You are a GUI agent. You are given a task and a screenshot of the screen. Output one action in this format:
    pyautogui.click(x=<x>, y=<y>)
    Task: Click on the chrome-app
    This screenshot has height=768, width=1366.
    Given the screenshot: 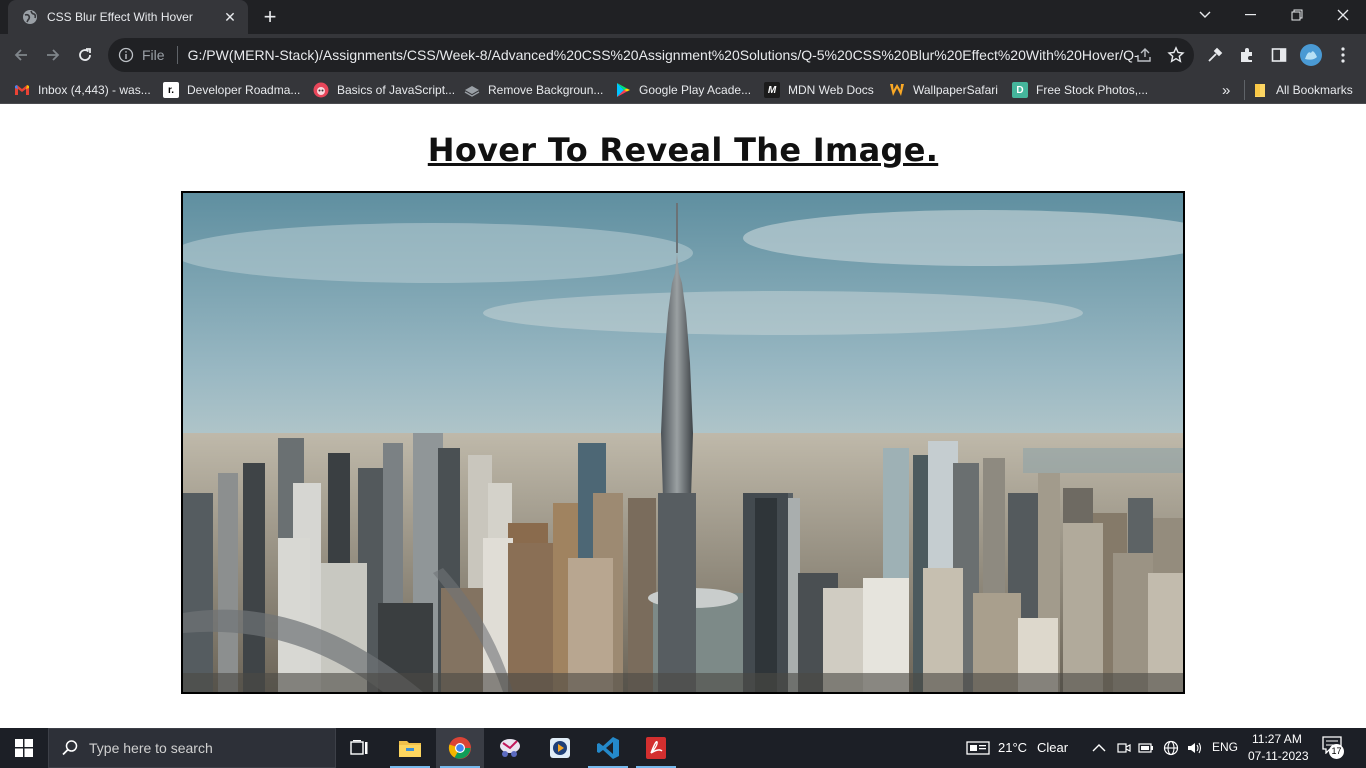 What is the action you would take?
    pyautogui.click(x=460, y=748)
    